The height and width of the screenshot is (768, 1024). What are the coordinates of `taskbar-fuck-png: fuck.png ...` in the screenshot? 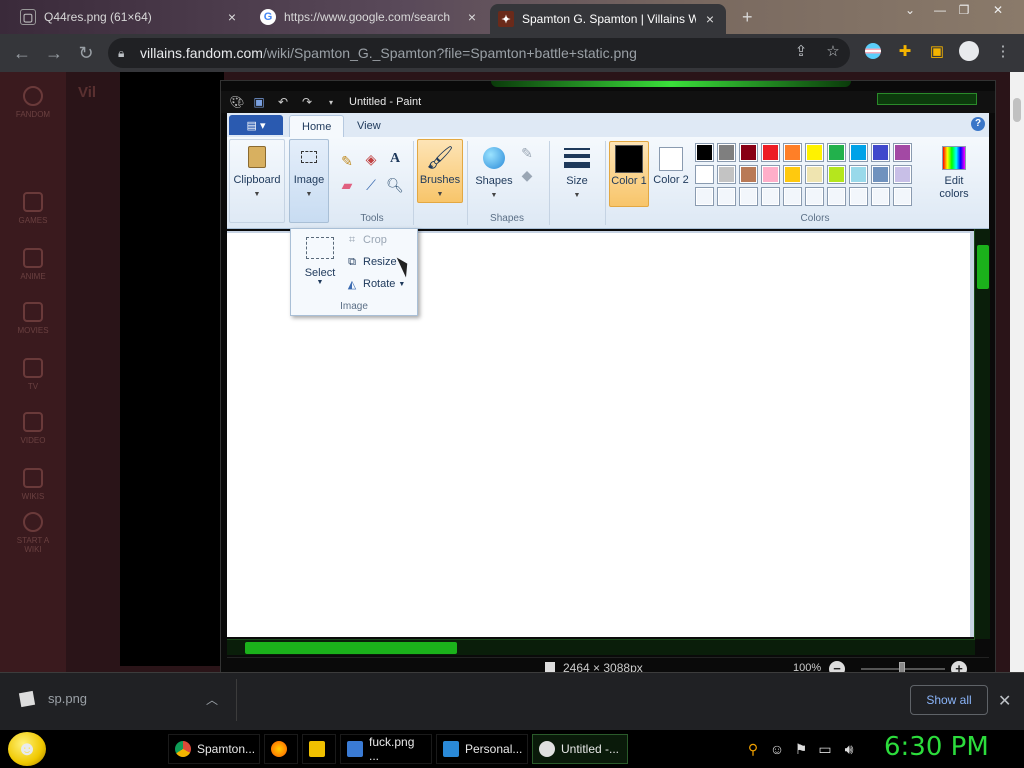 It's located at (386, 749).